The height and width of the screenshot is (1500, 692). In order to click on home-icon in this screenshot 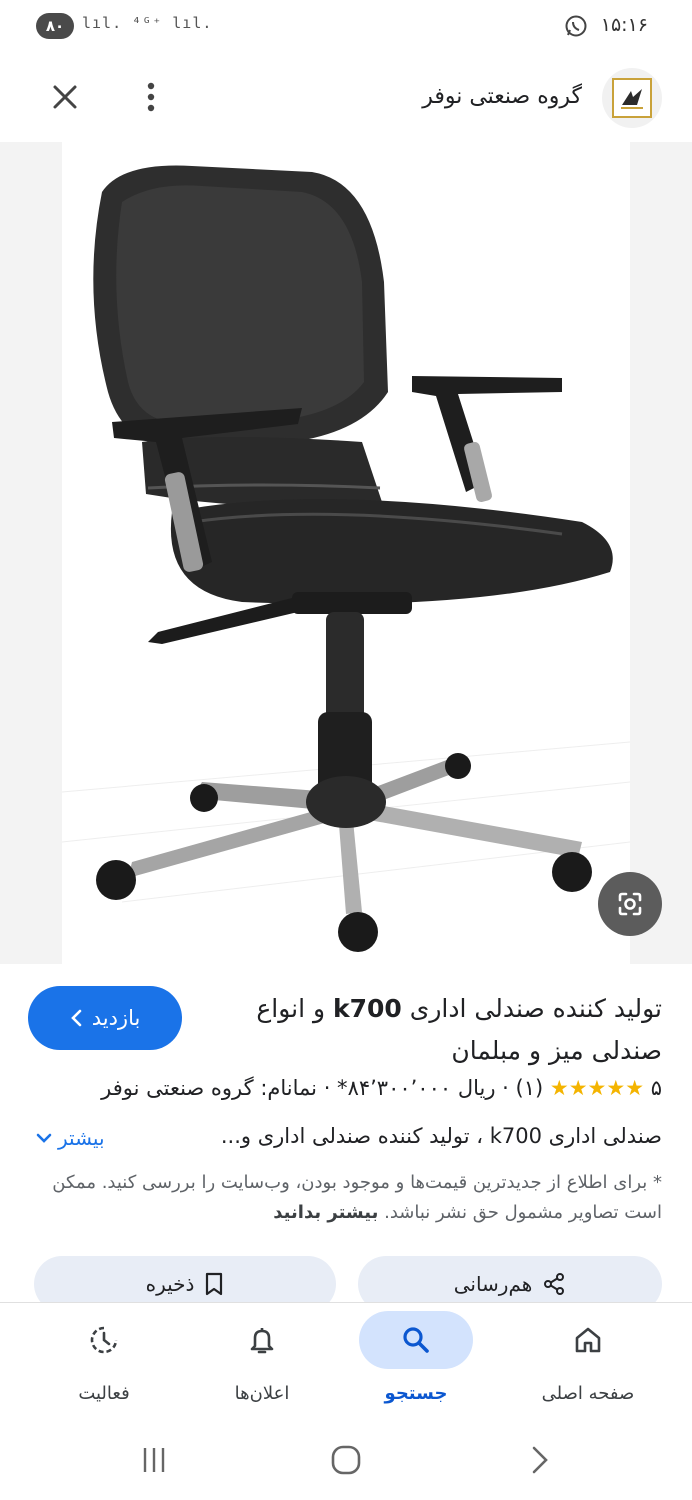, I will do `click(588, 1340)`.